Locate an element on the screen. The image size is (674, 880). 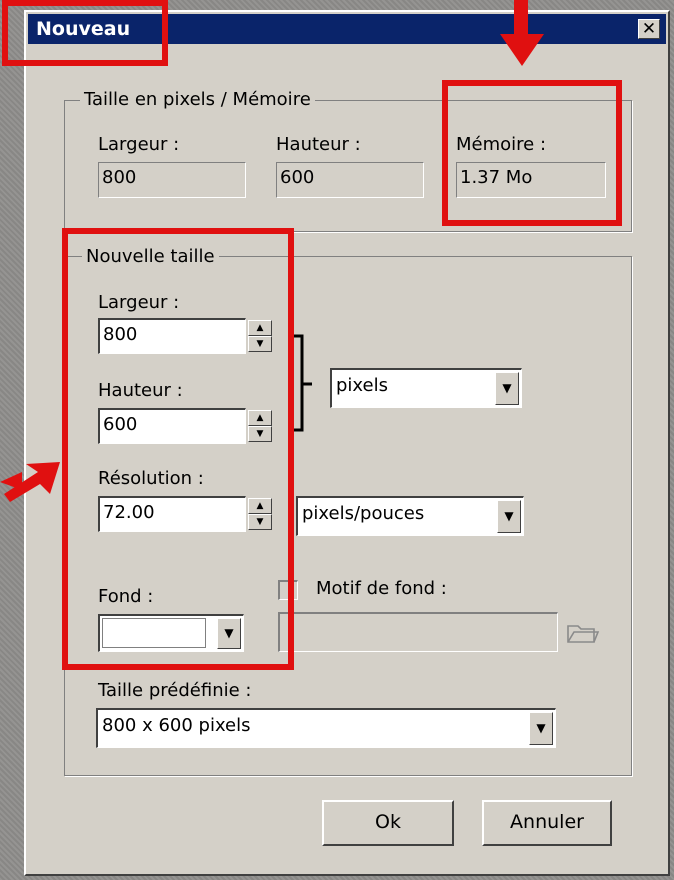
current-height-value: 600 is located at coordinates (297, 177).